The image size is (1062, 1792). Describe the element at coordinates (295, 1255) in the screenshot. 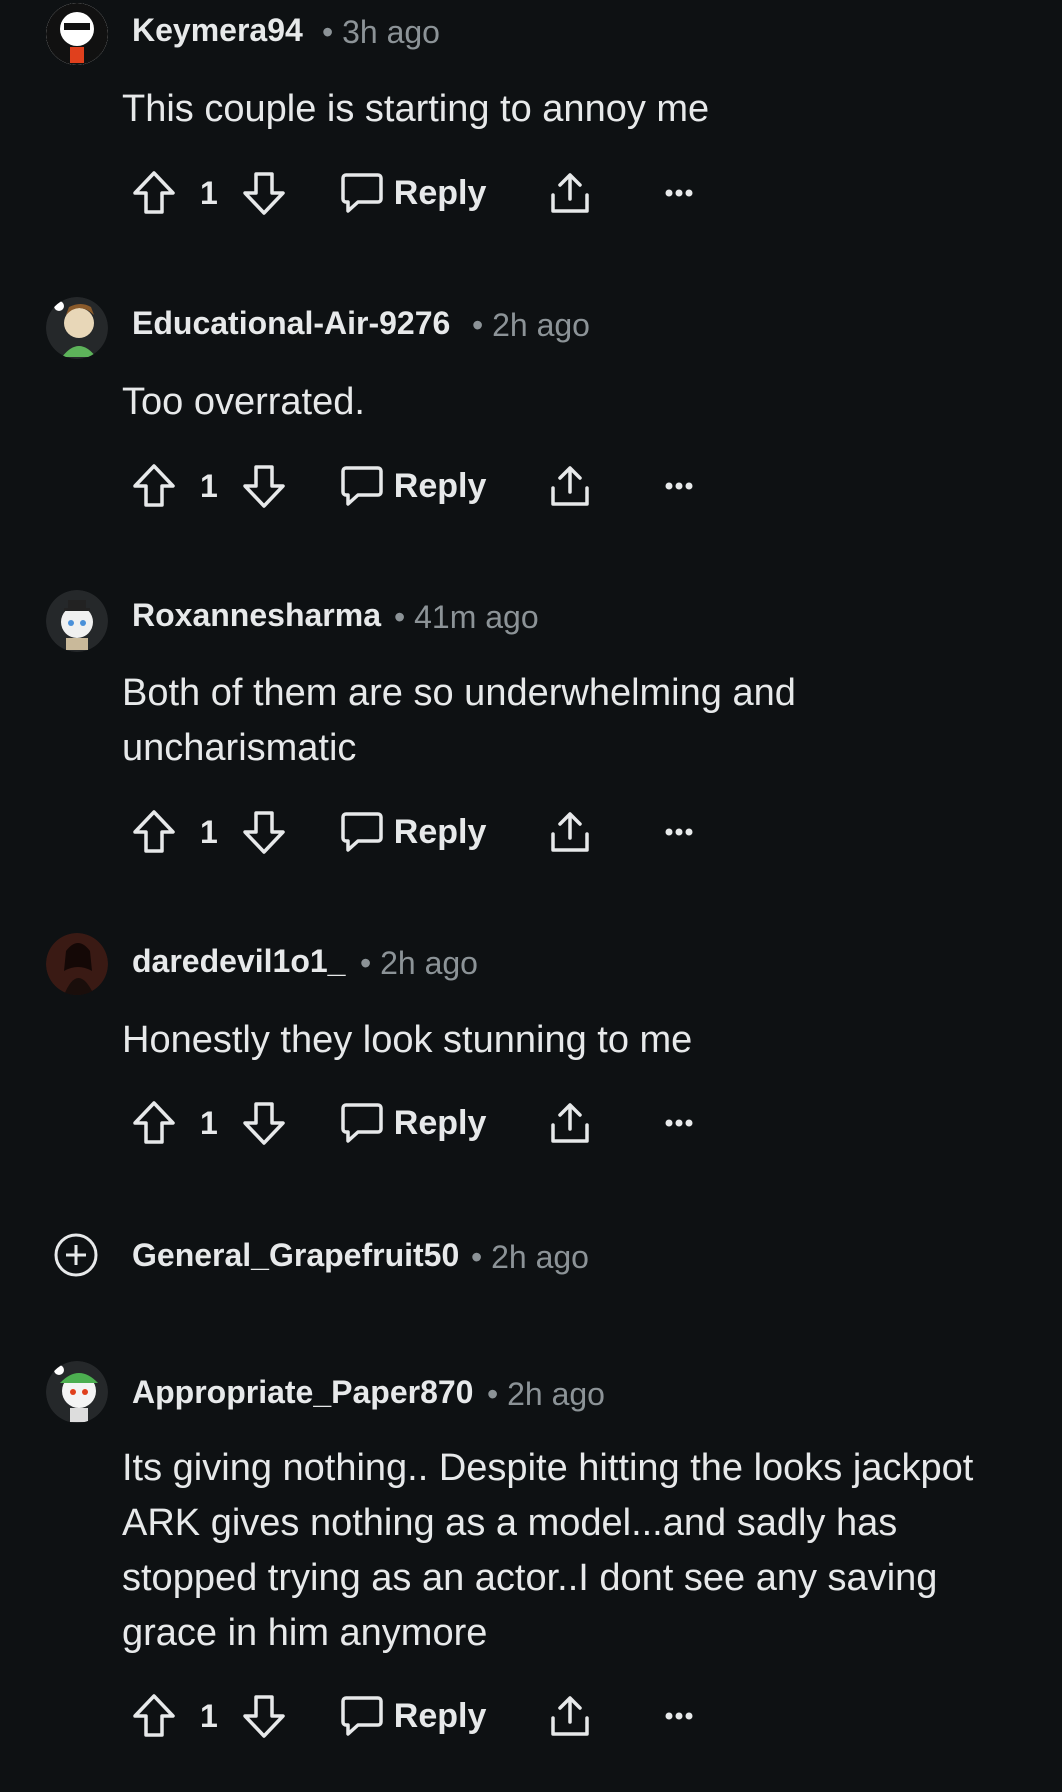

I see `username: General_Grapefruit50` at that location.